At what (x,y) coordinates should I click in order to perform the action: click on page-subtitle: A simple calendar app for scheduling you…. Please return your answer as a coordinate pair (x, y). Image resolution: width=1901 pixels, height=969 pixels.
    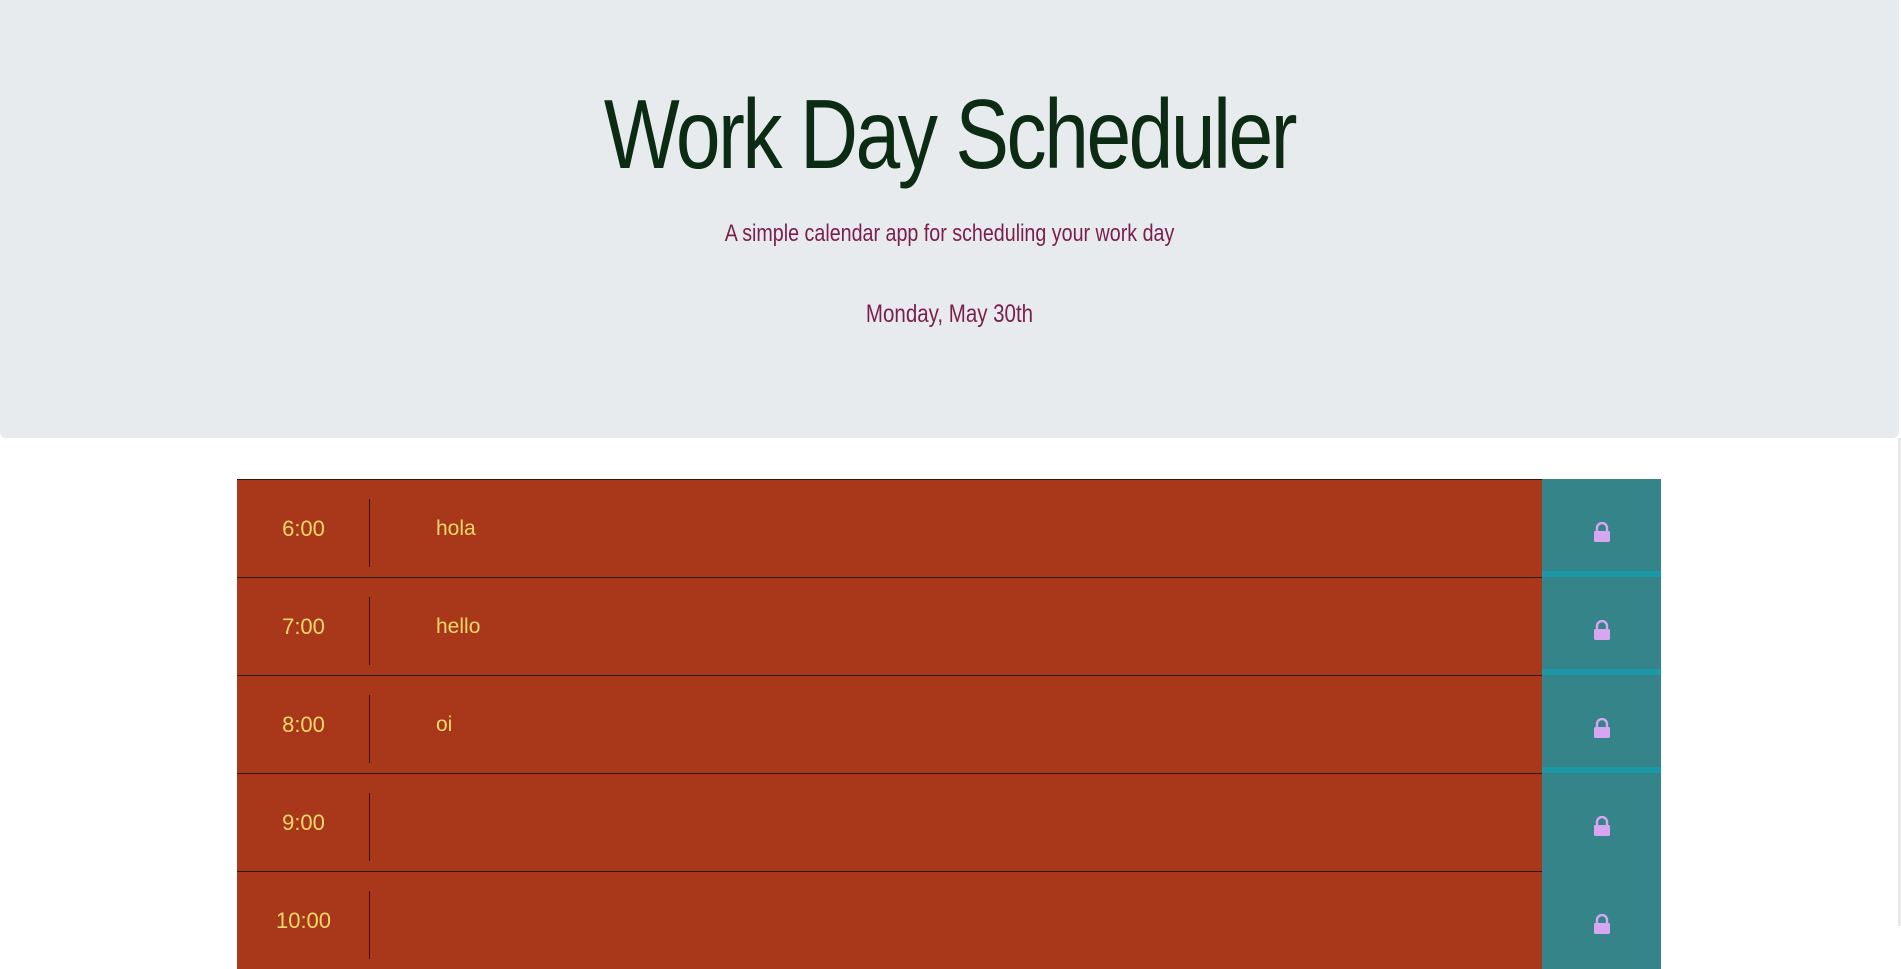
    Looking at the image, I should click on (949, 233).